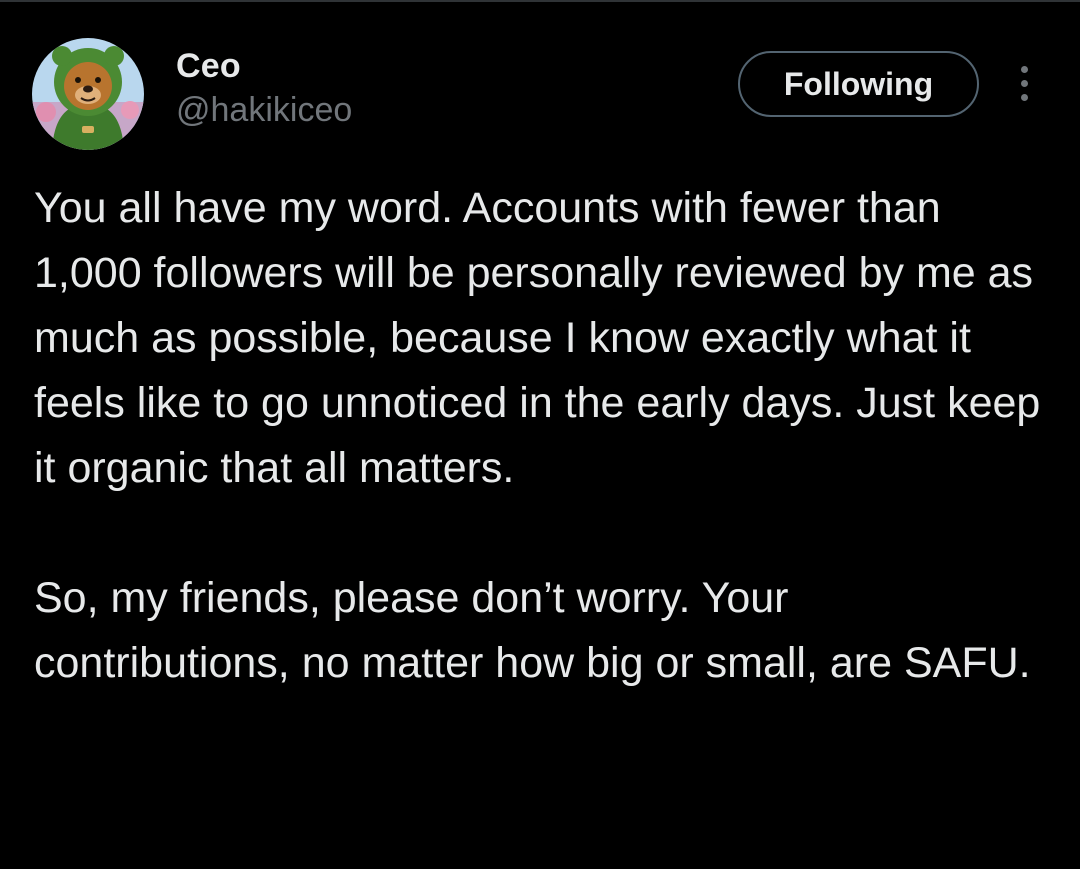 This screenshot has height=869, width=1080. Describe the element at coordinates (264, 110) in the screenshot. I see `author-handle: @hakikiceo` at that location.